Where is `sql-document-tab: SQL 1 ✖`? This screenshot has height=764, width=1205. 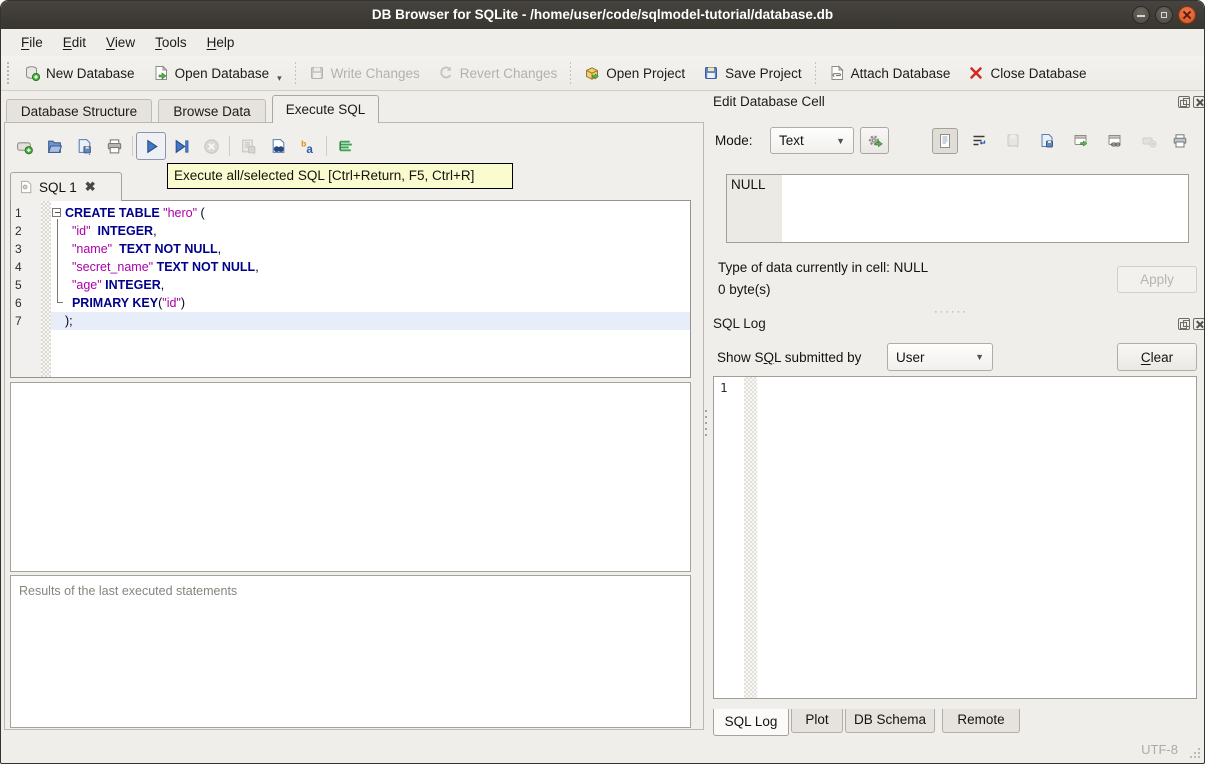 sql-document-tab: SQL 1 ✖ is located at coordinates (66, 186).